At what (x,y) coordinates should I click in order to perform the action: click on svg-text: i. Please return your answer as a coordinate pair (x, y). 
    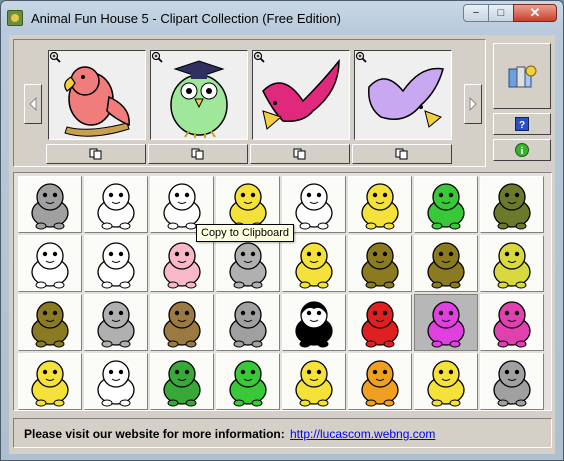
    Looking at the image, I should click on (522, 151).